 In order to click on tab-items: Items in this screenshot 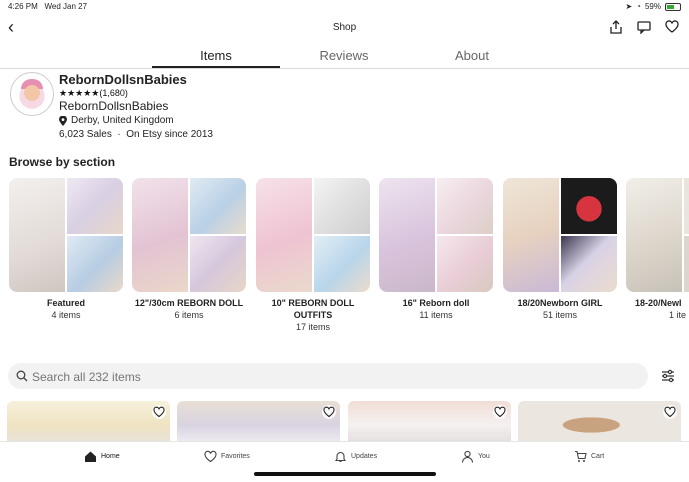, I will do `click(216, 55)`.